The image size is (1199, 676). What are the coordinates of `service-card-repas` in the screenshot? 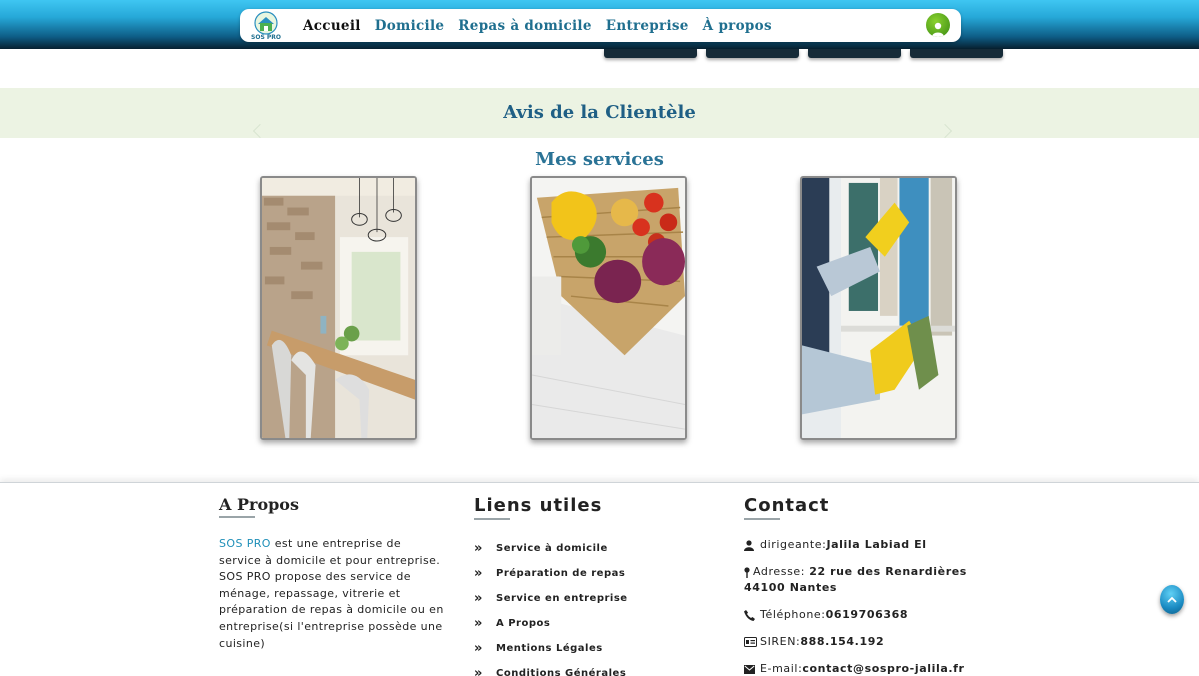 It's located at (608, 308).